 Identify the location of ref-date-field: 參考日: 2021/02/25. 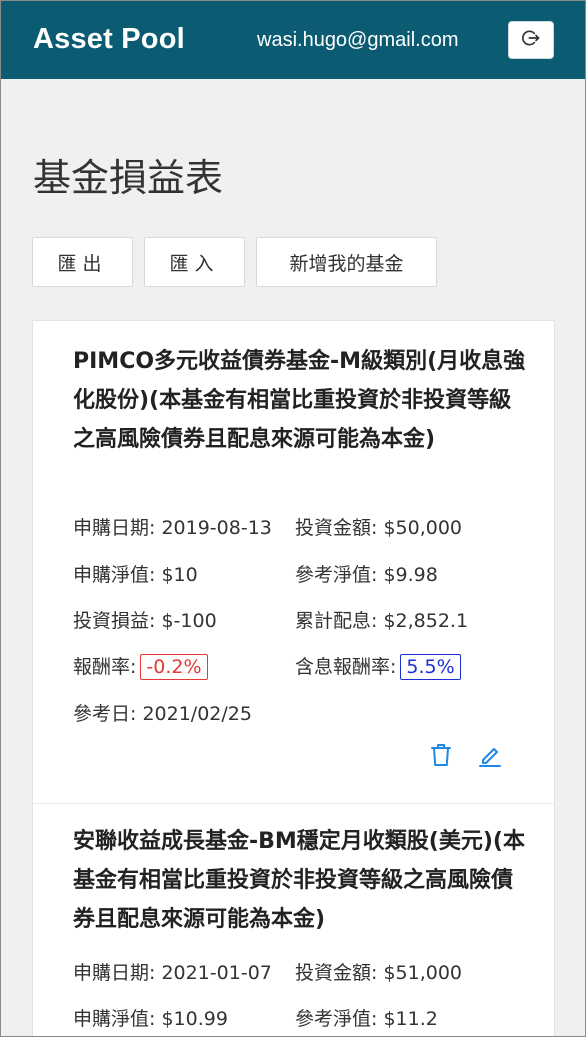
(162, 712).